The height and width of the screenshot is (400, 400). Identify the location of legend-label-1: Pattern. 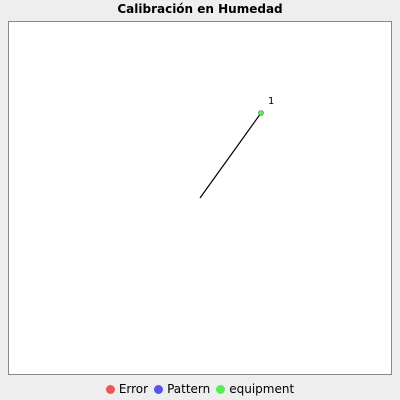
(189, 389).